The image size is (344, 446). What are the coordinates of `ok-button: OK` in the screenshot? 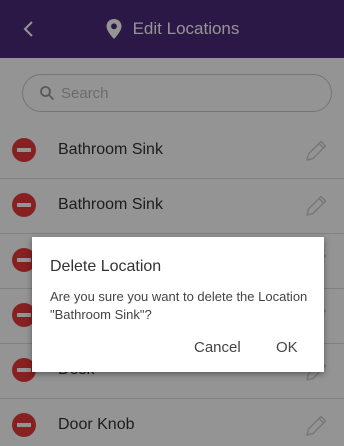 It's located at (287, 347).